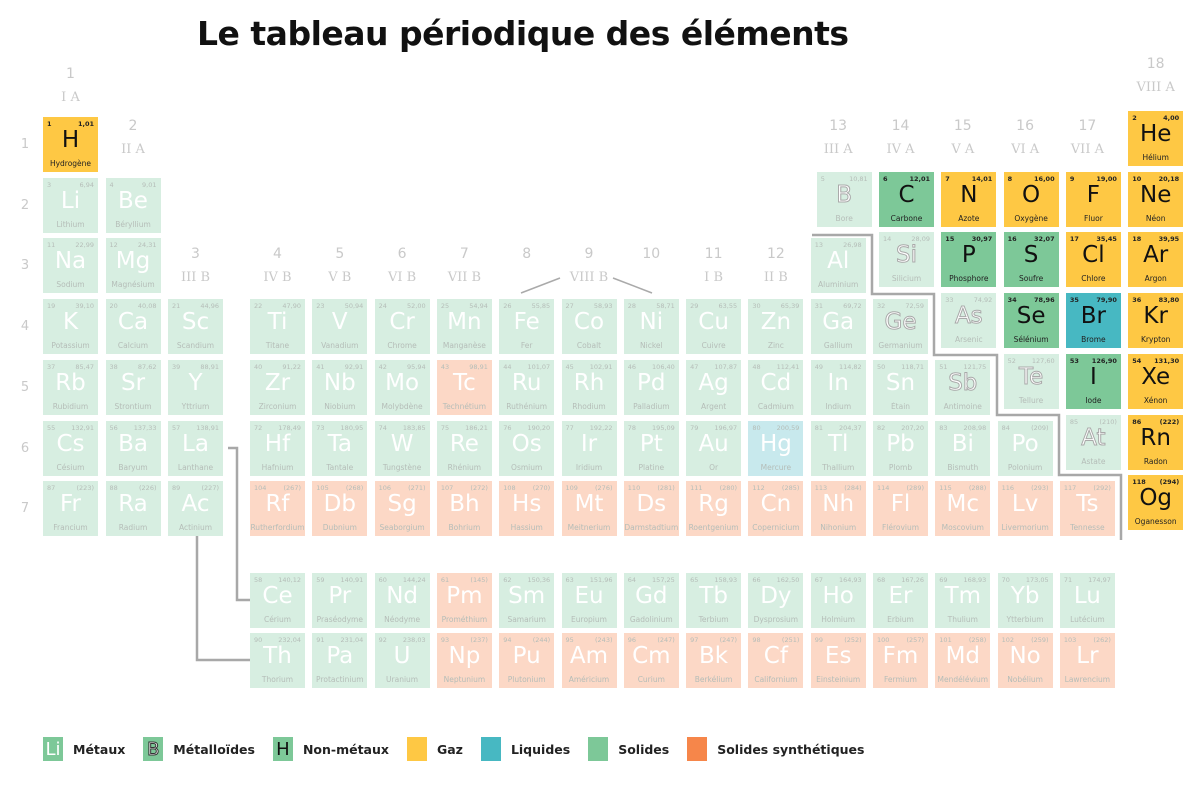 This screenshot has width=1200, height=785. I want to click on element-cell-gd: 64 157,25 Gd Gadolinium, so click(651, 600).